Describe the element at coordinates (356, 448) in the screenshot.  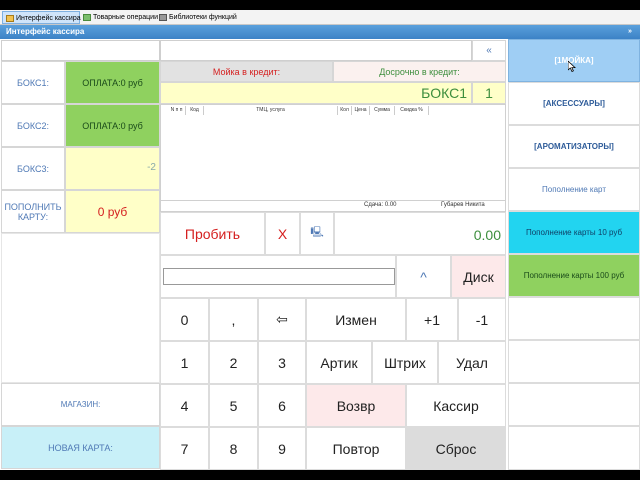
I see `repeat-button: Повтор` at that location.